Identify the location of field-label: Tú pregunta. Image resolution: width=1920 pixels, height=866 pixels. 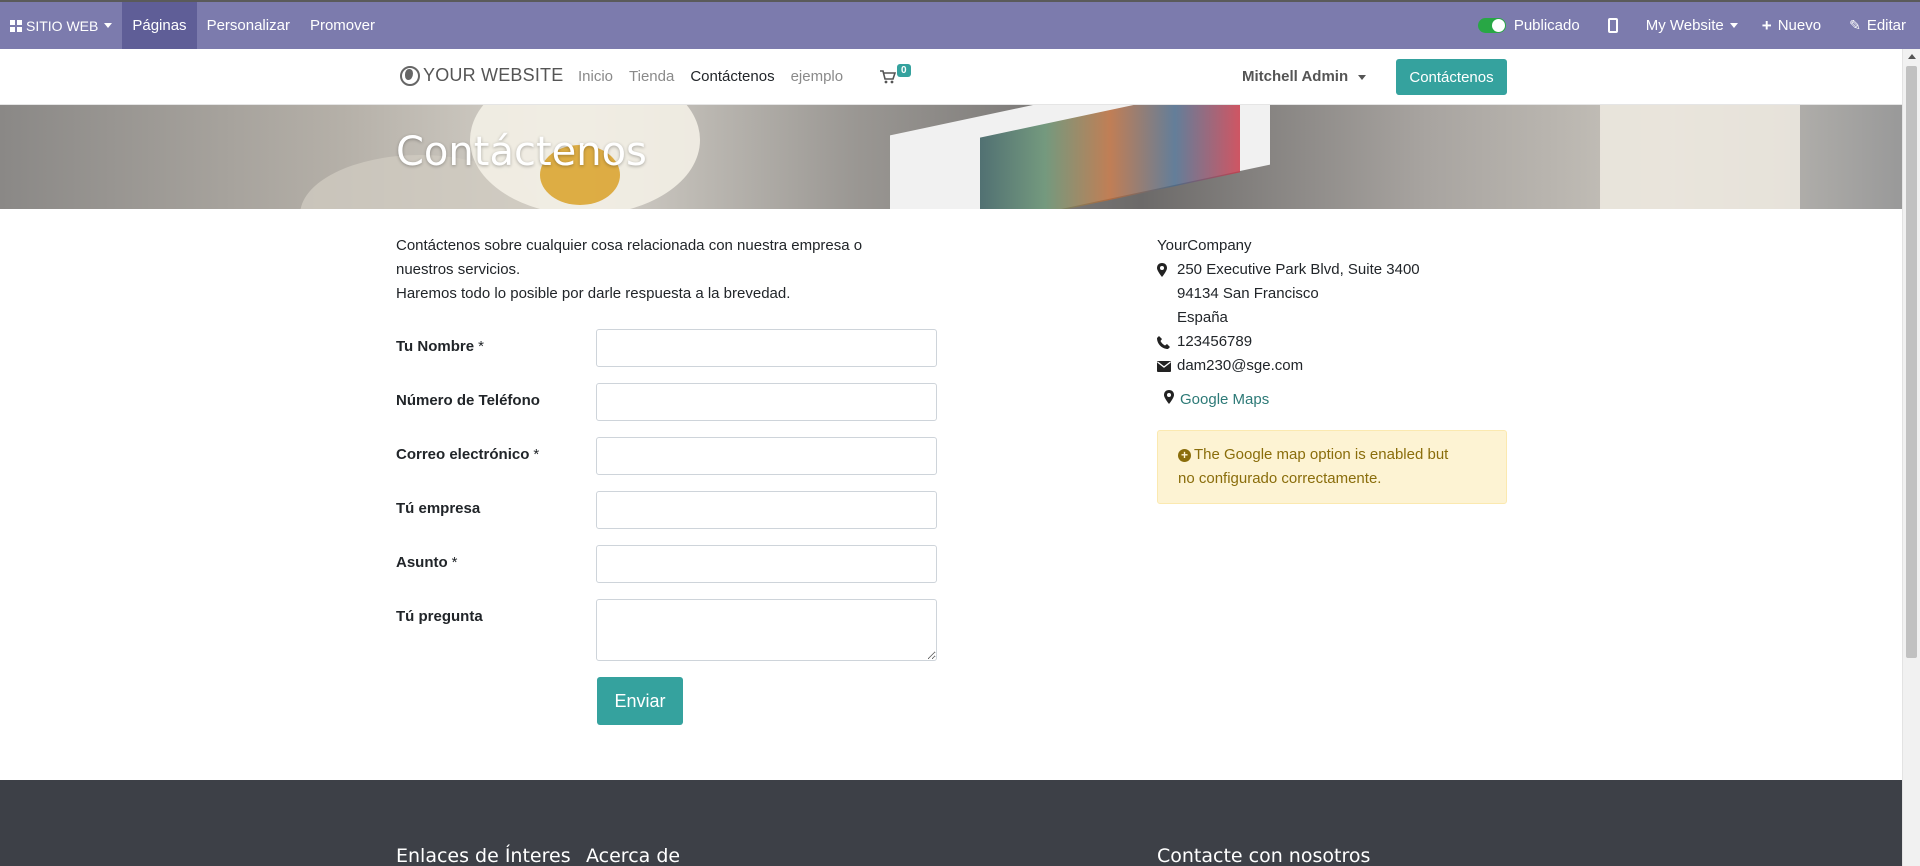
(439, 616).